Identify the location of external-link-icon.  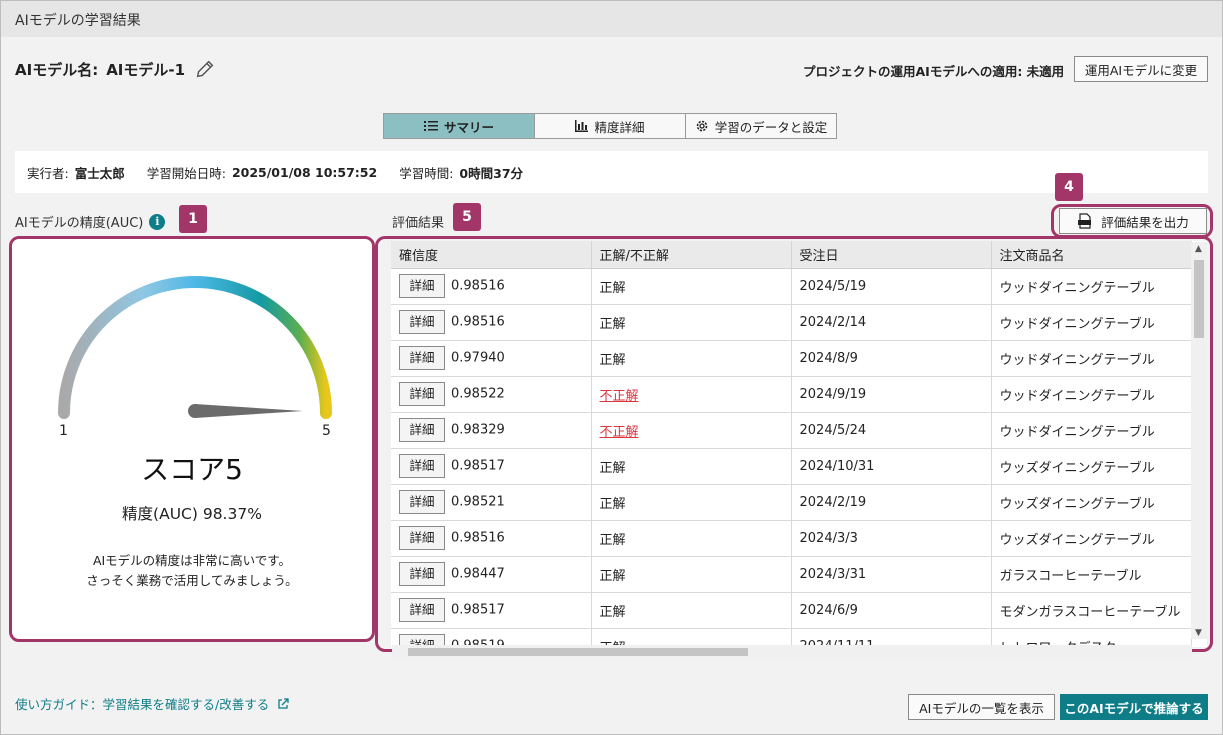
(283, 703).